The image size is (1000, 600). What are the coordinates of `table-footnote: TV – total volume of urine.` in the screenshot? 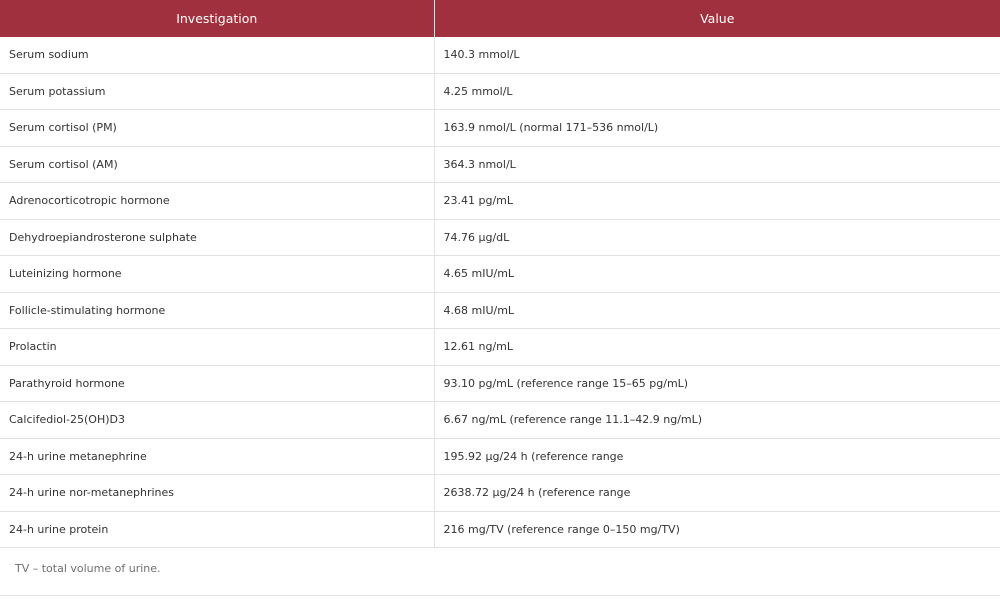 It's located at (500, 572).